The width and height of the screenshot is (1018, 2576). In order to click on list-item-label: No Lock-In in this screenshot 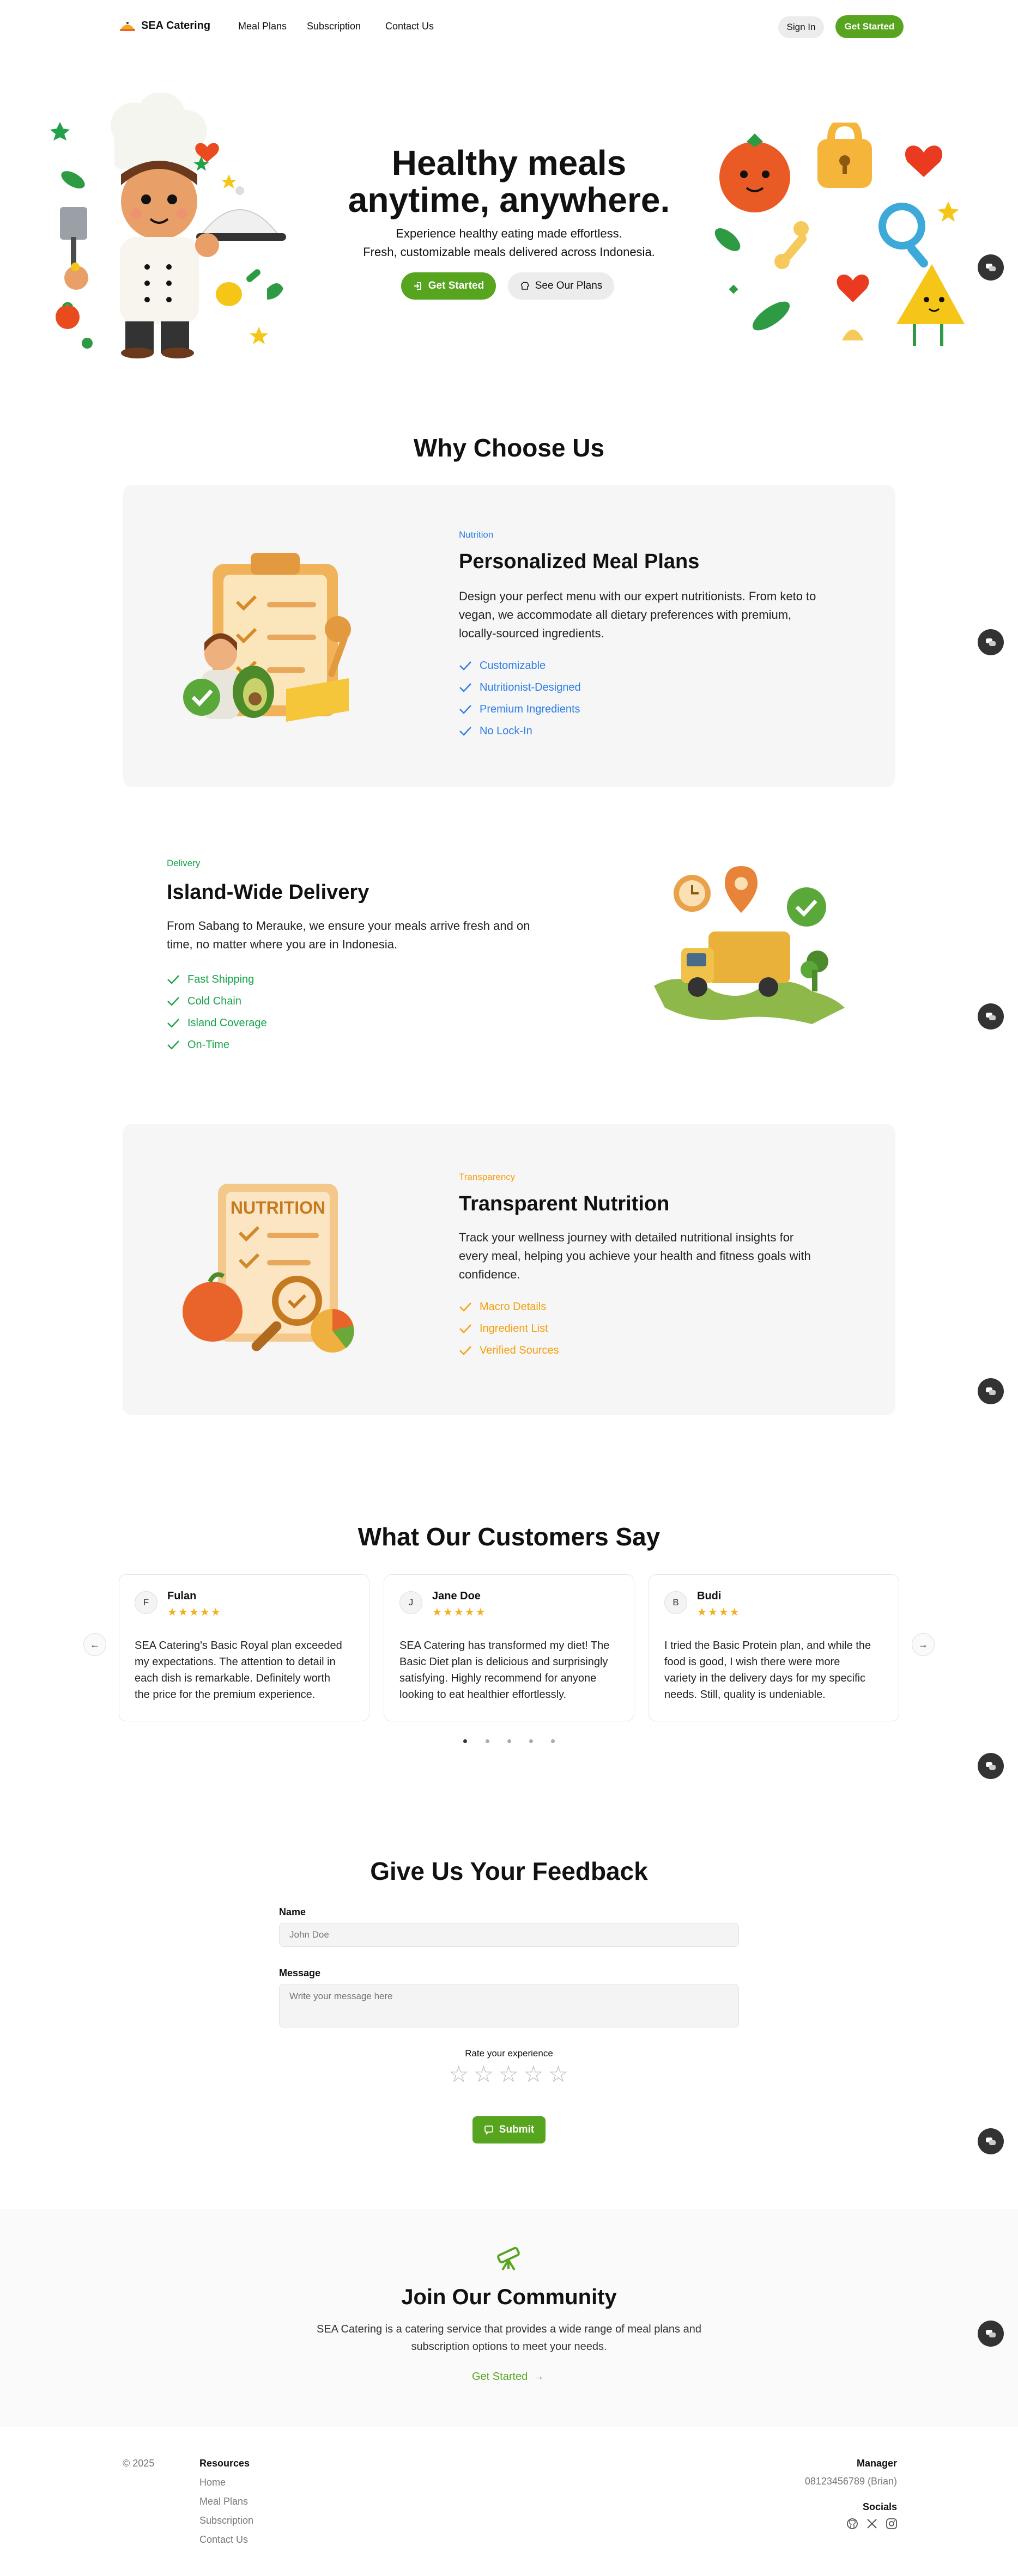, I will do `click(506, 731)`.